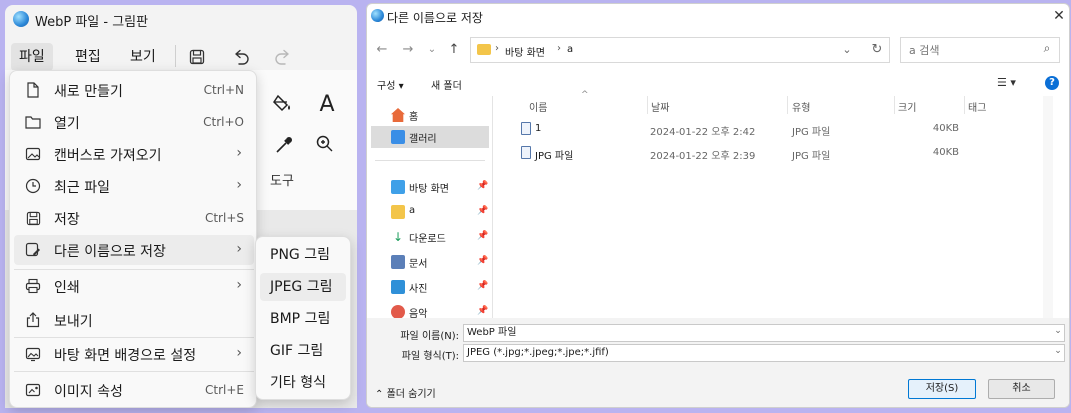  What do you see at coordinates (484, 49) in the screenshot?
I see `folder-icon` at bounding box center [484, 49].